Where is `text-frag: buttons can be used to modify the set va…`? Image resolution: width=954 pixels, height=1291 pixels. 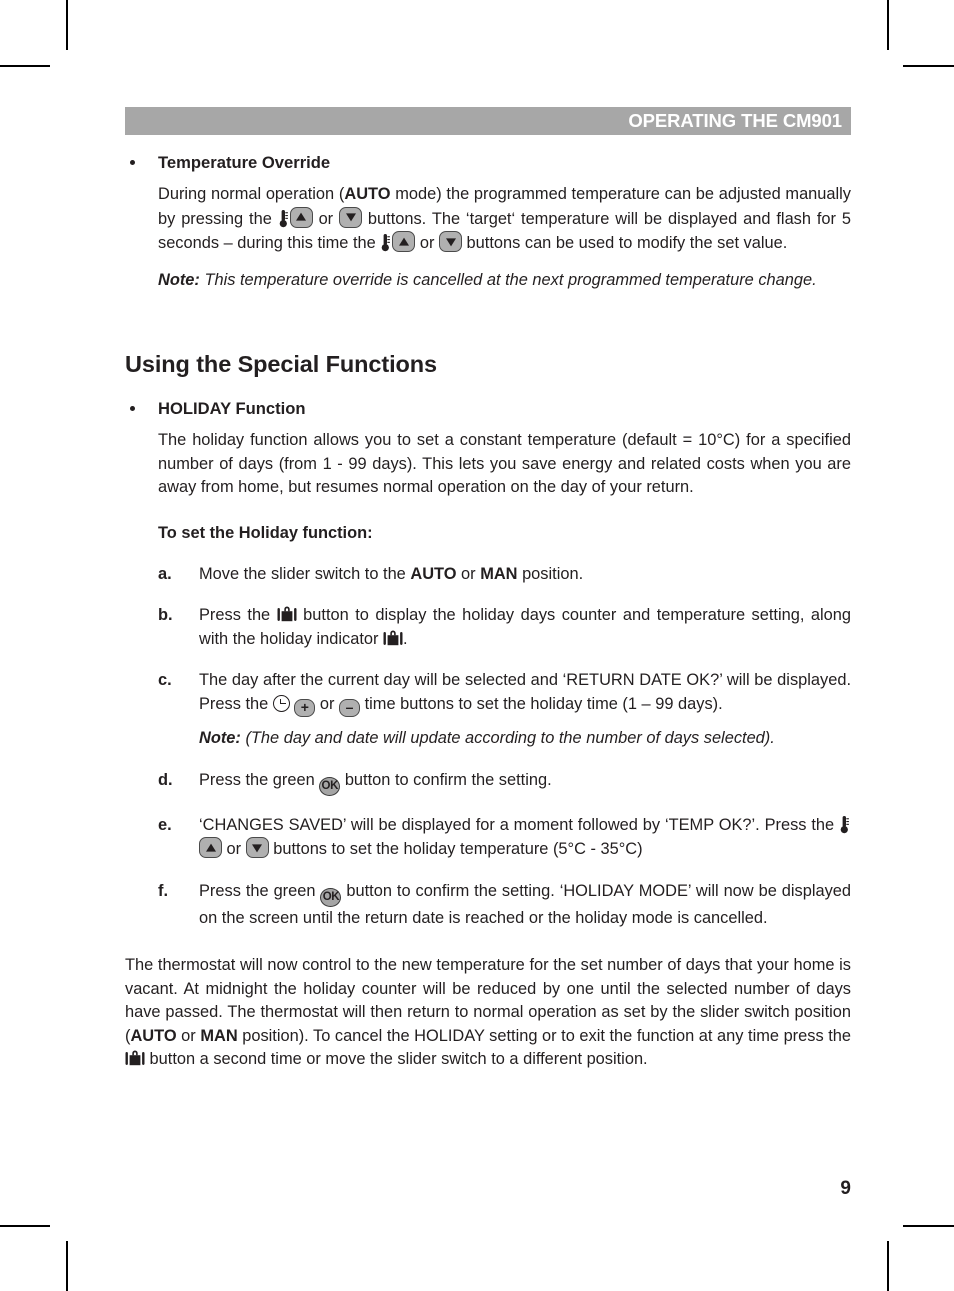
text-frag: buttons can be used to modify the set va… is located at coordinates (625, 243).